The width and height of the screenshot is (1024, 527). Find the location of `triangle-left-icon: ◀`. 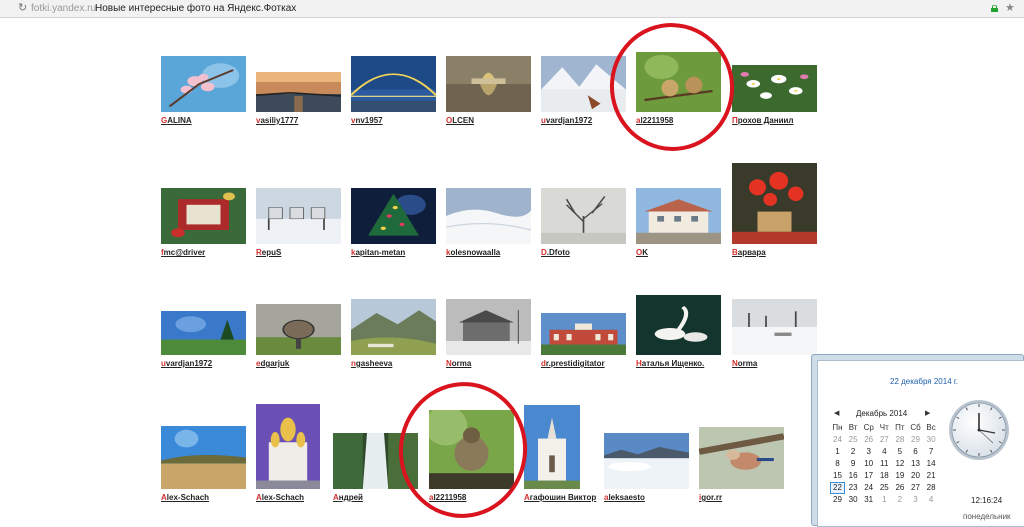

triangle-left-icon: ◀ is located at coordinates (836, 414).